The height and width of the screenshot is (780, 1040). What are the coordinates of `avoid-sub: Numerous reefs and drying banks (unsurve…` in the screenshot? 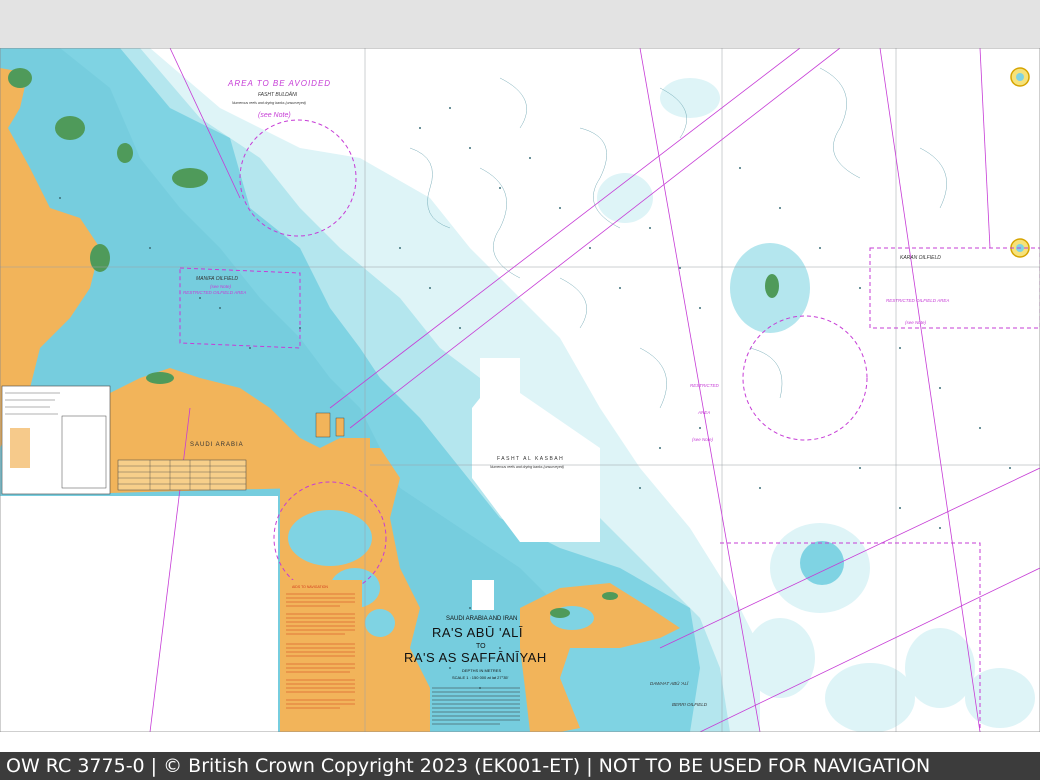 It's located at (269, 103).